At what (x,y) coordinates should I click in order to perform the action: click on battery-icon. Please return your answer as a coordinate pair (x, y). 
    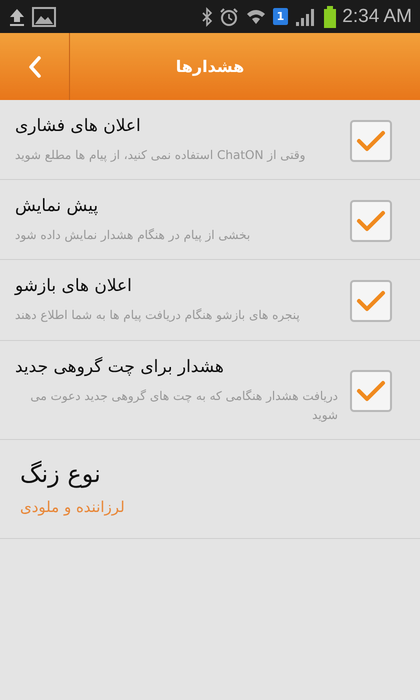
    Looking at the image, I should click on (330, 17).